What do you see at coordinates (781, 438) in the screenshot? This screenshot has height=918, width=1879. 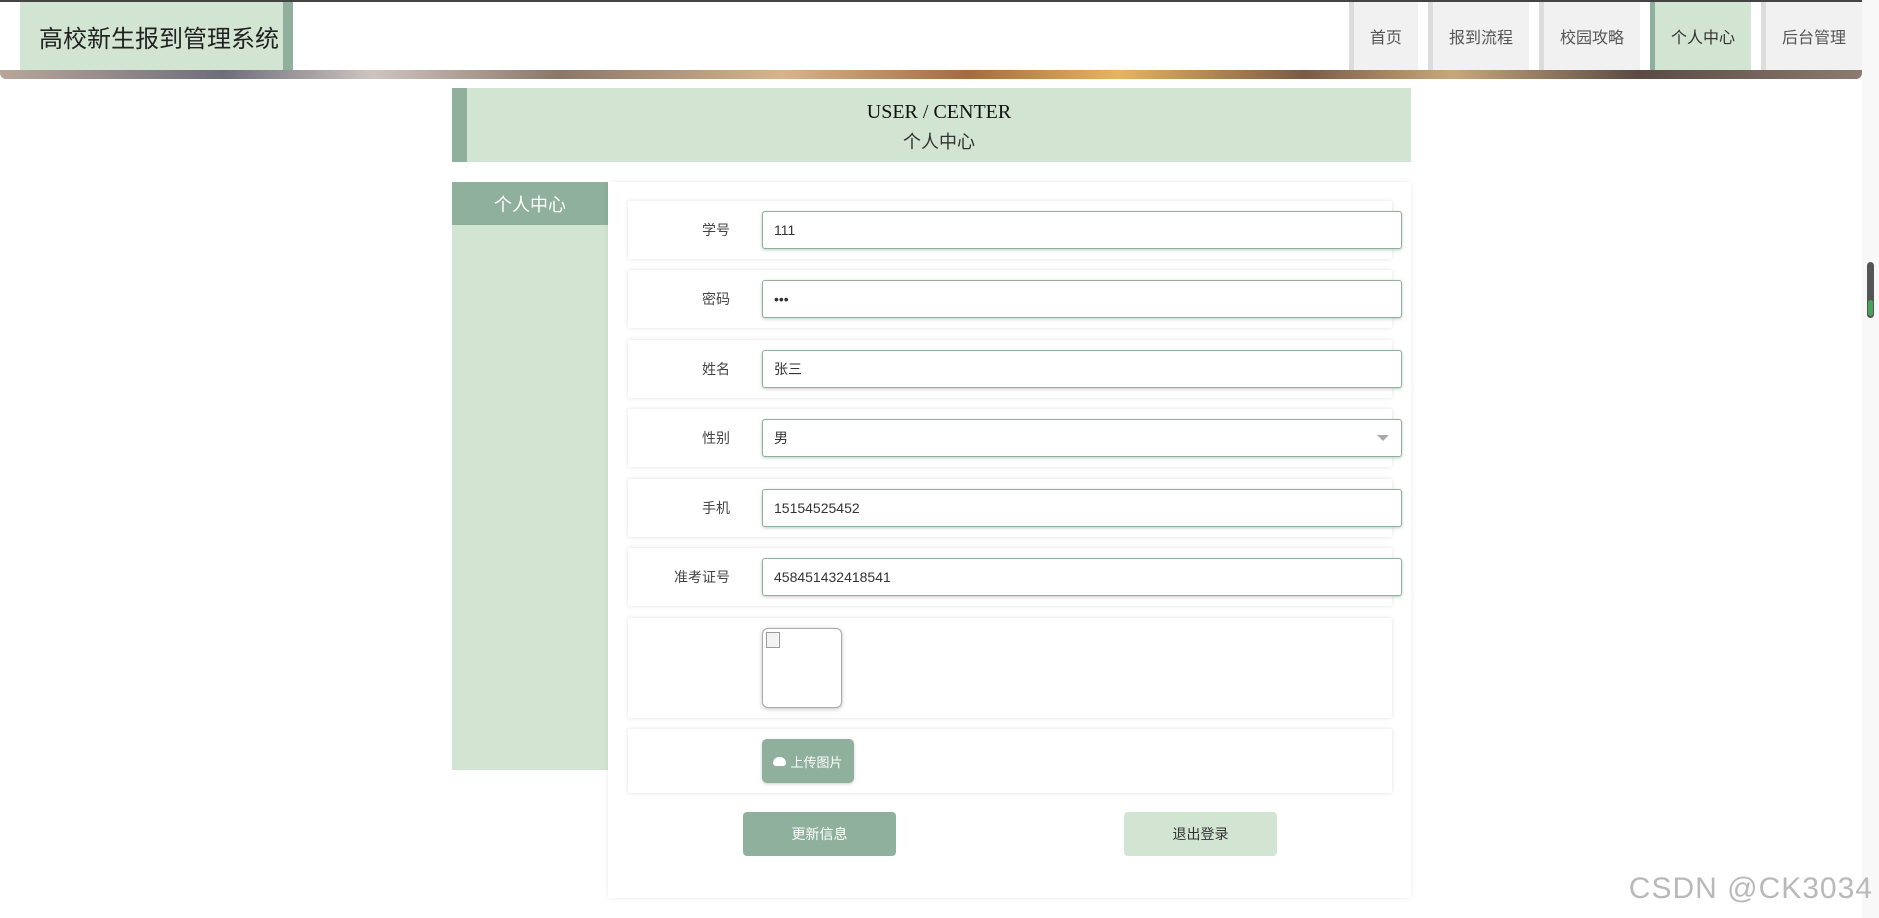 I see `gender-selected-value: 男` at bounding box center [781, 438].